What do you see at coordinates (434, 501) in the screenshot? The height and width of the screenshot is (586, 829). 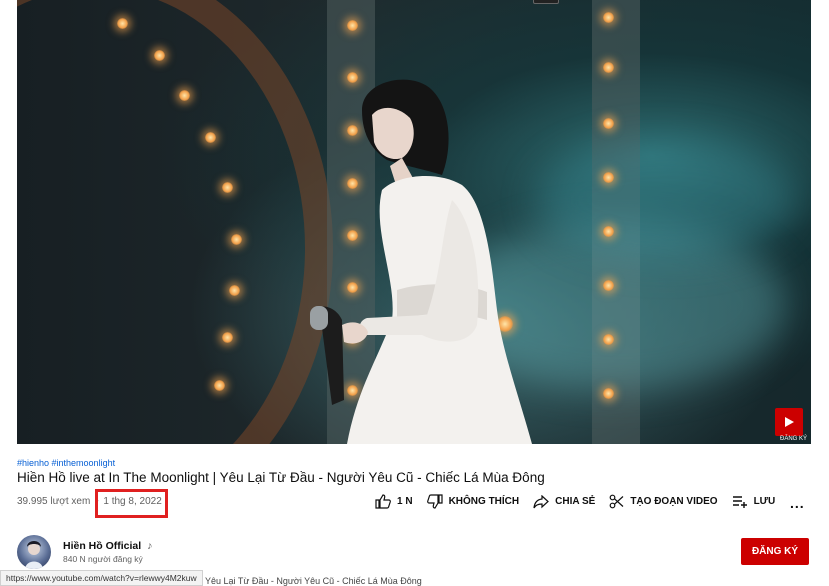 I see `thumbs-down-icon` at bounding box center [434, 501].